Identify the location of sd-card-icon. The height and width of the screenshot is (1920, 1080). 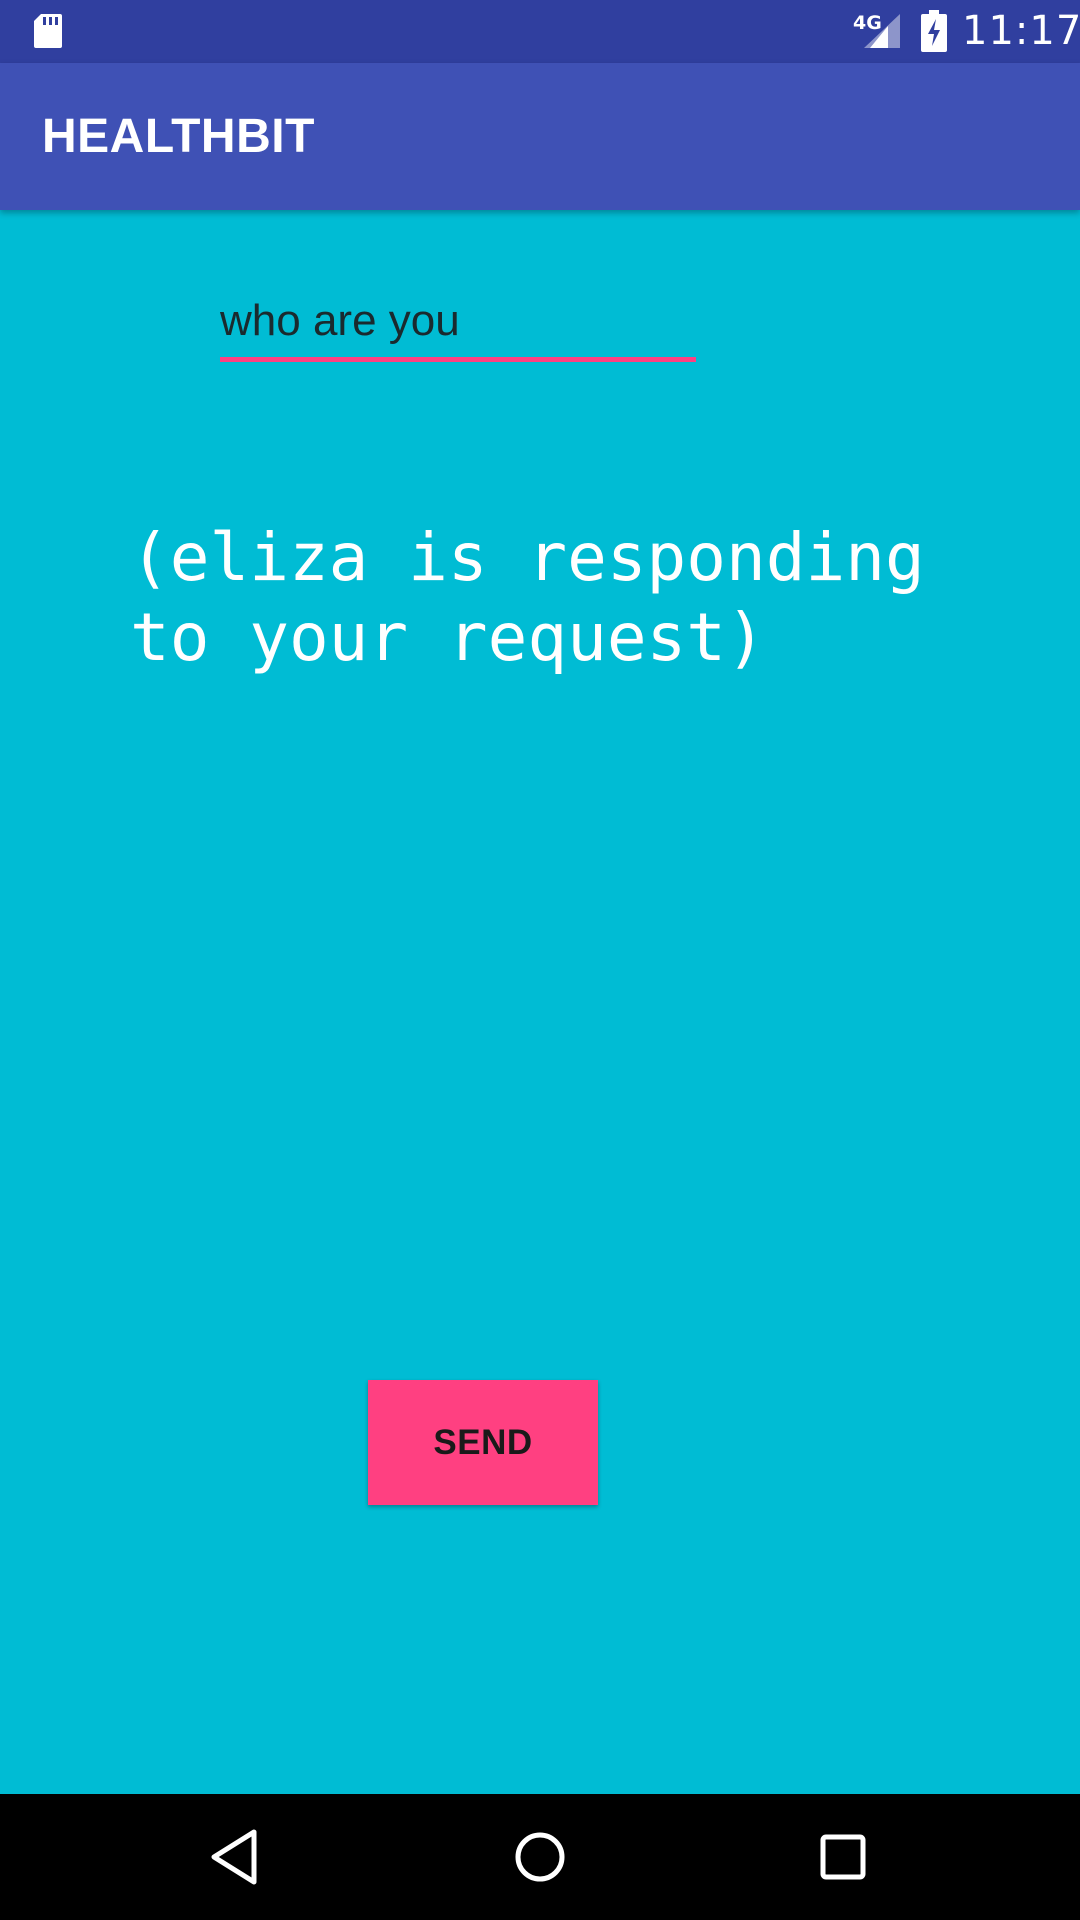
(48, 31).